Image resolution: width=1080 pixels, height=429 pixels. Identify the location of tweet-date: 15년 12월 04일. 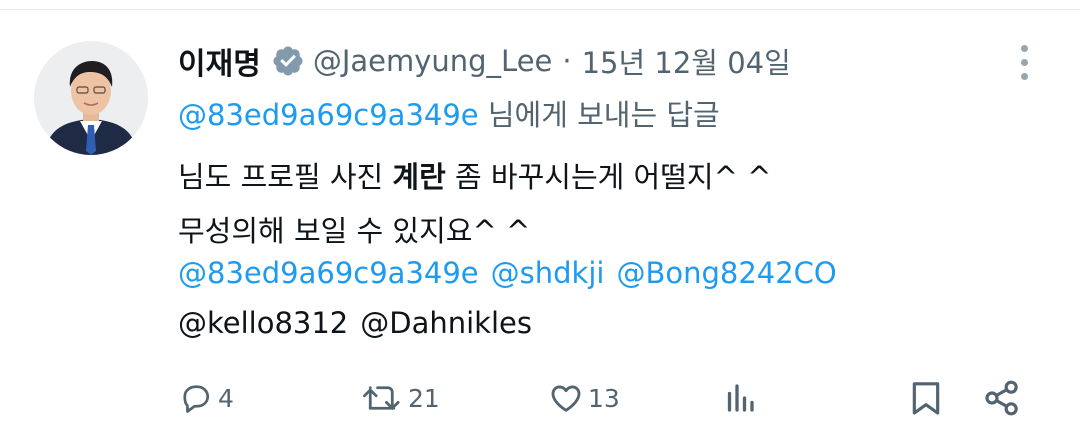
(686, 61).